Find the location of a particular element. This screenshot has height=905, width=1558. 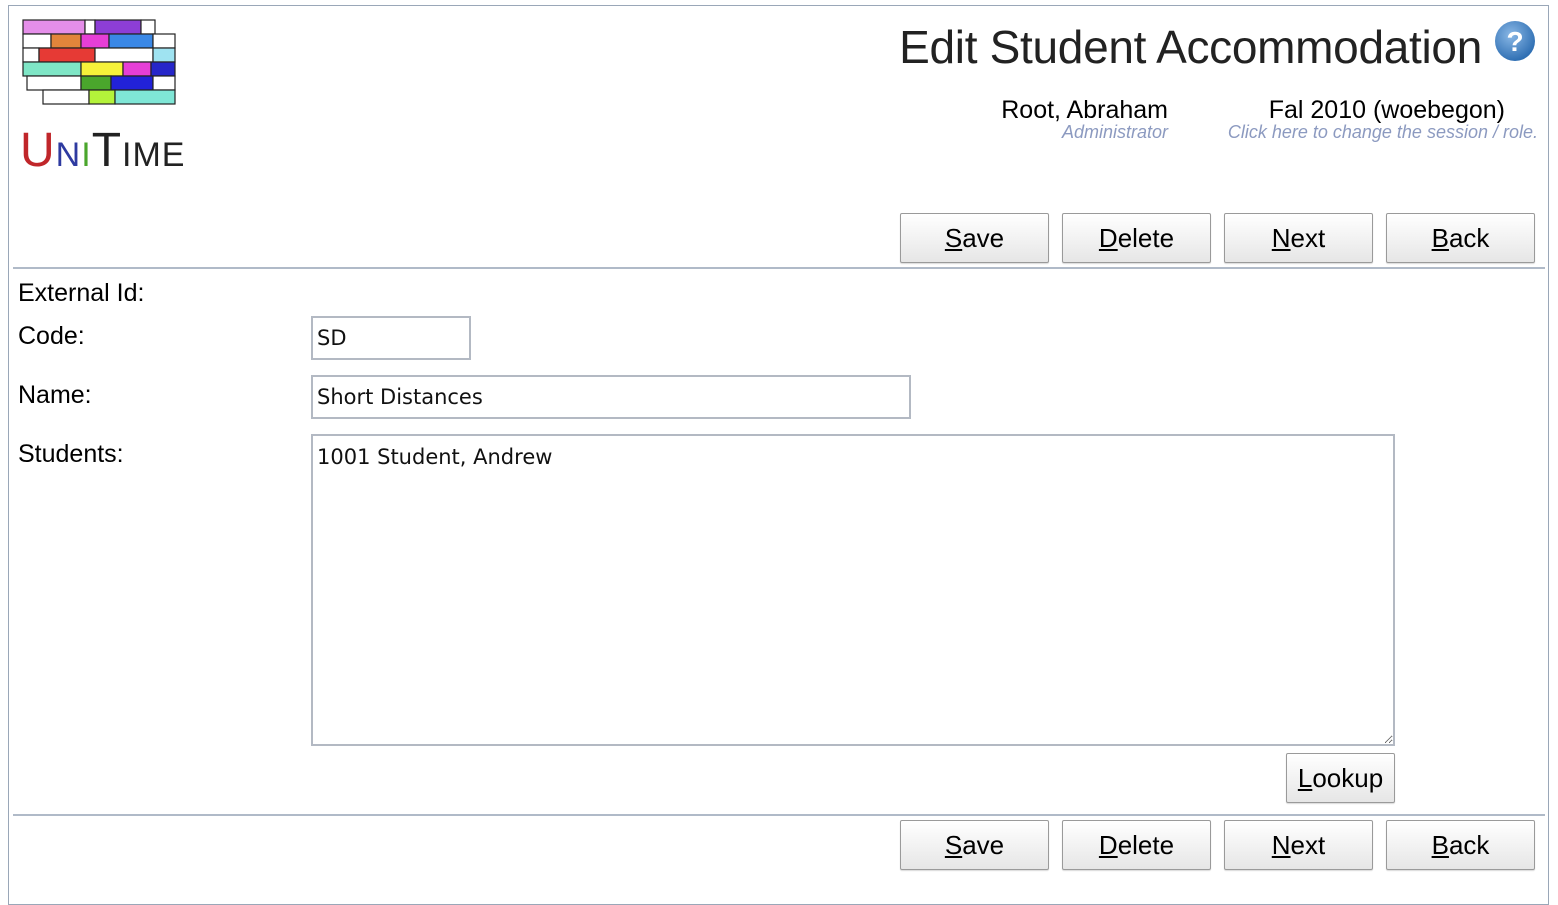

lookup-button: Lookup is located at coordinates (1340, 778).